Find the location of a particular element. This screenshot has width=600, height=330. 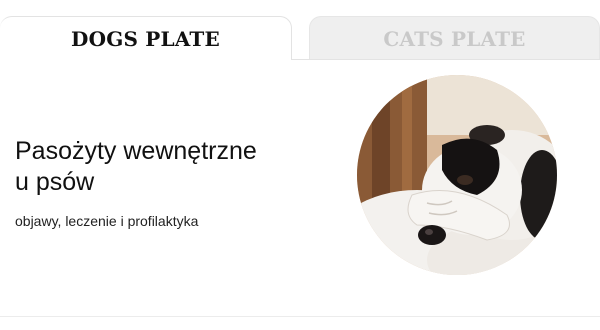

article-title-line-2: u psów is located at coordinates (55, 182).